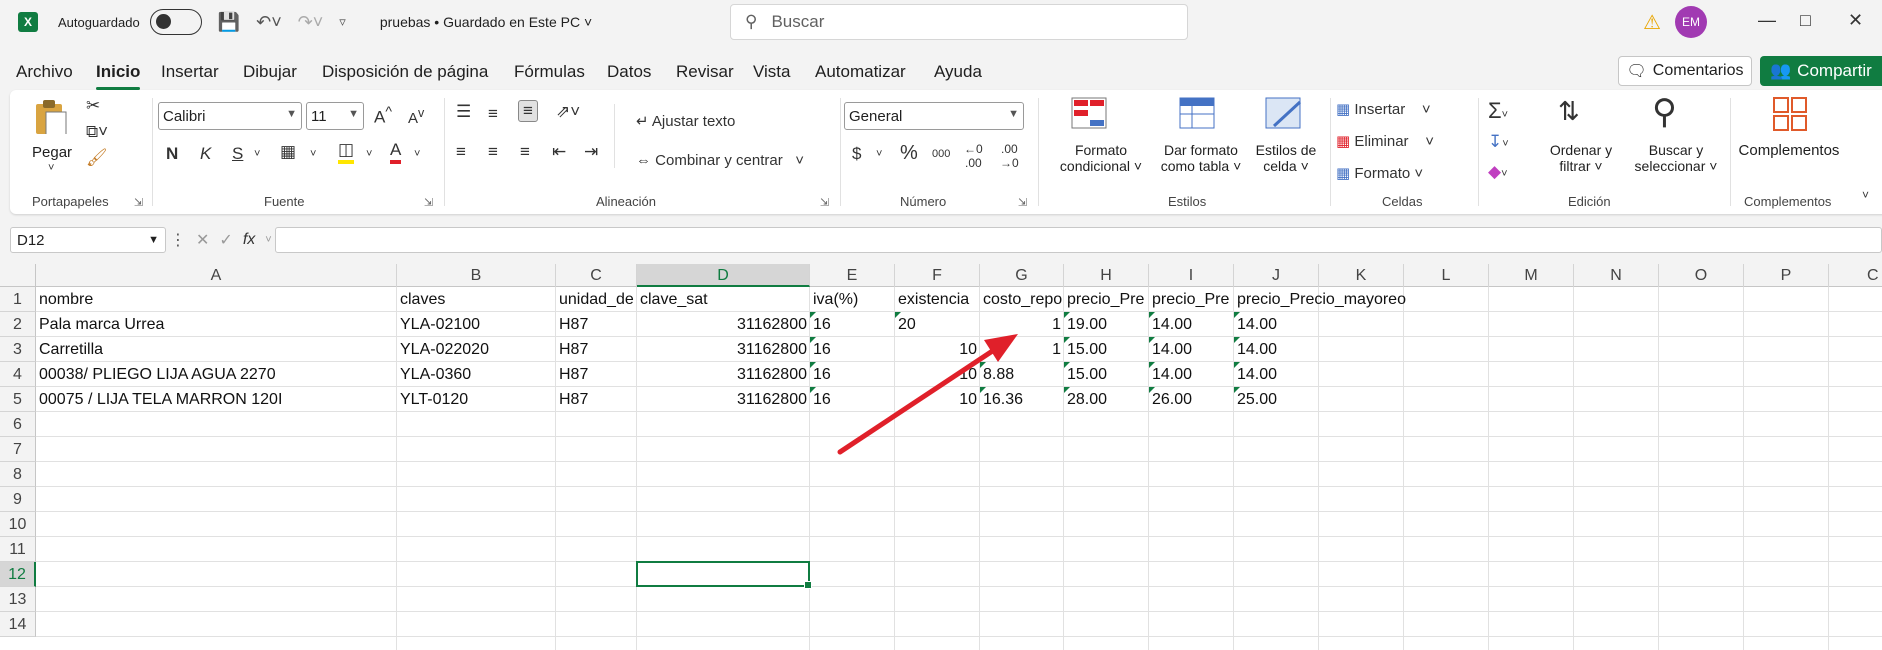 This screenshot has height=650, width=1882. Describe the element at coordinates (44, 72) in the screenshot. I see `tab-archivo: Archivo` at that location.